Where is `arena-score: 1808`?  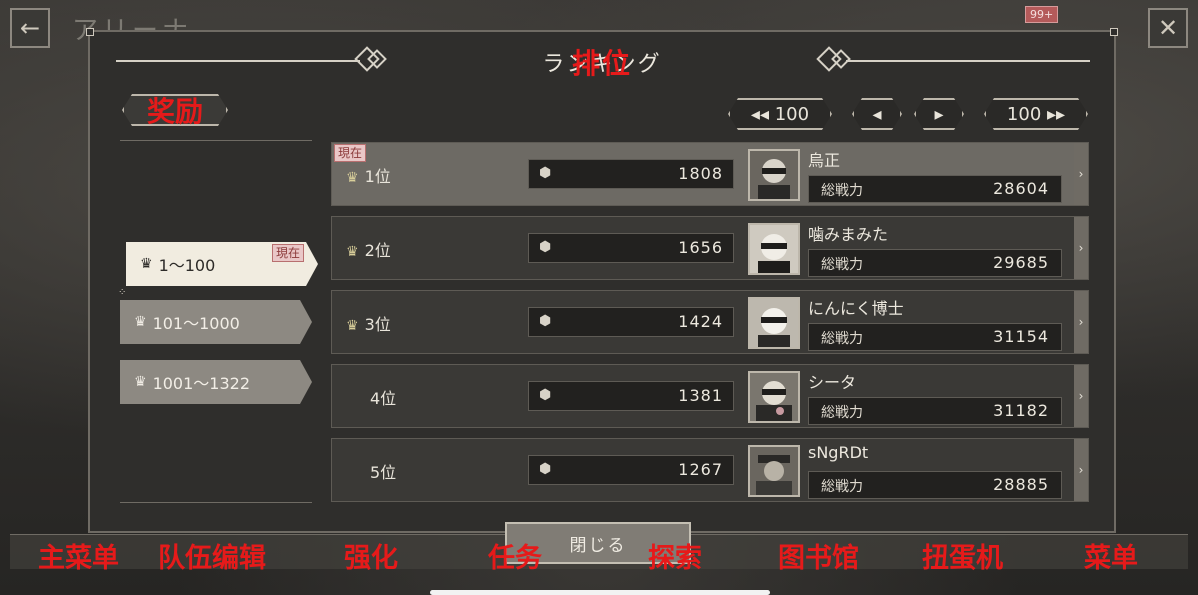 arena-score: 1808 is located at coordinates (700, 173).